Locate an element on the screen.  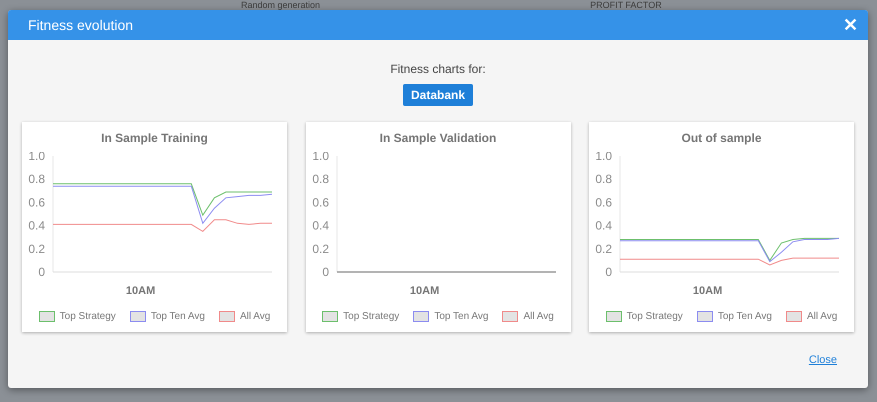
close-link: Close is located at coordinates (822, 360).